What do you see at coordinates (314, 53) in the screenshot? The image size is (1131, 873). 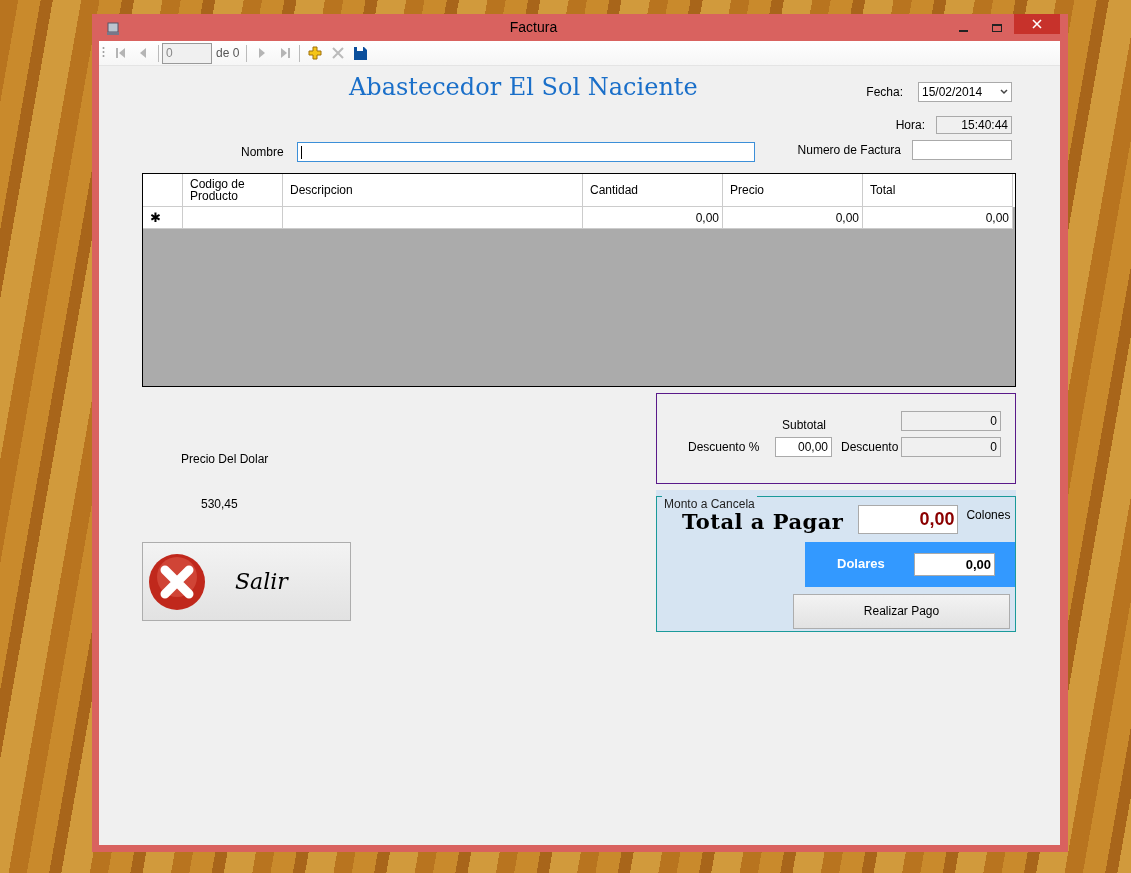 I see `add-icon` at bounding box center [314, 53].